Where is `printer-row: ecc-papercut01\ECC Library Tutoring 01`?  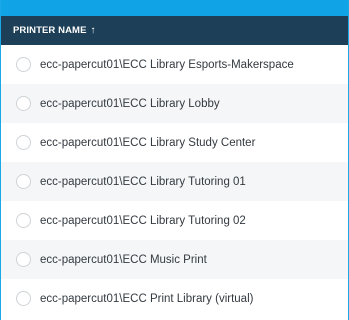 printer-row: ecc-papercut01\ECC Library Tutoring 01 is located at coordinates (174, 181).